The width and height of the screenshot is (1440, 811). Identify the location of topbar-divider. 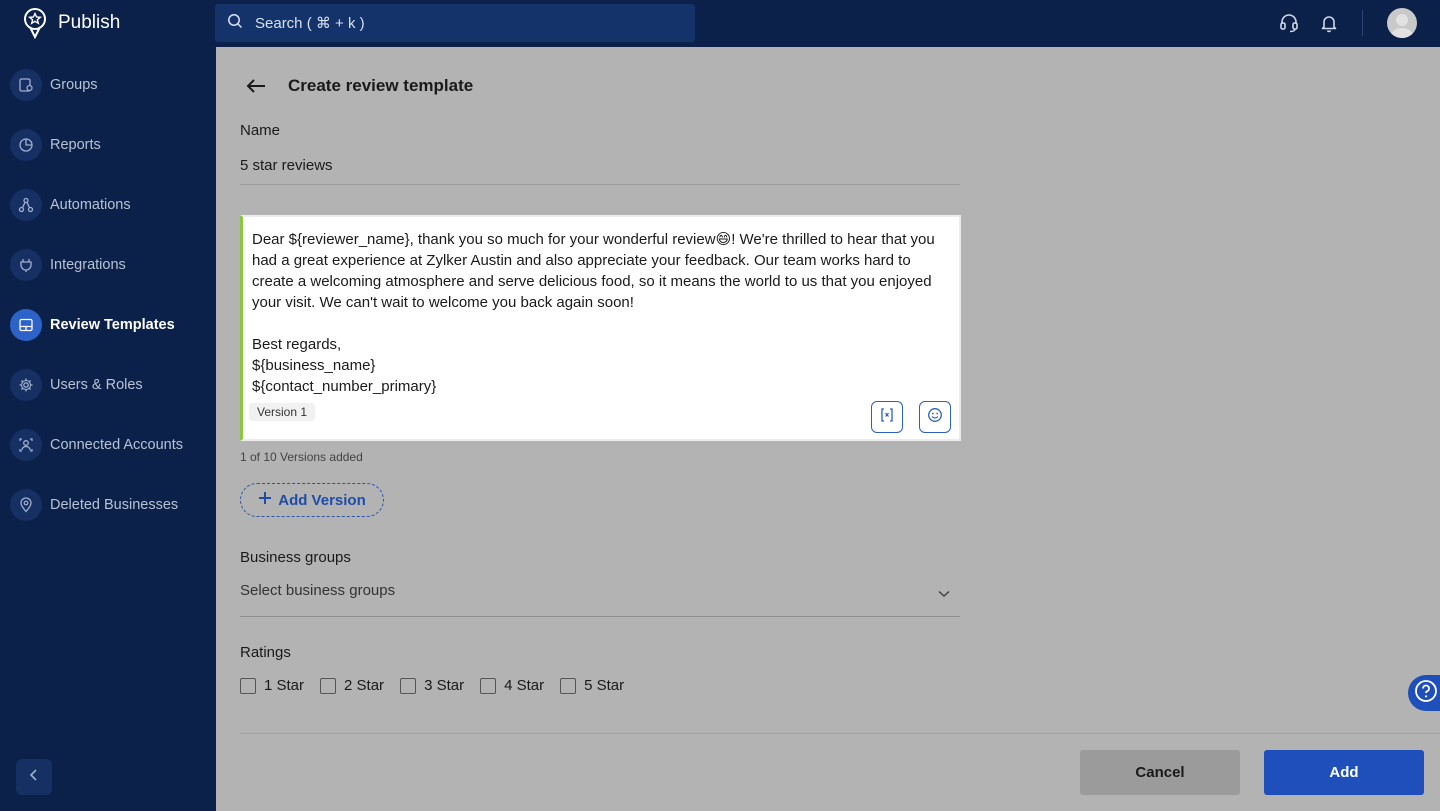
(1362, 23).